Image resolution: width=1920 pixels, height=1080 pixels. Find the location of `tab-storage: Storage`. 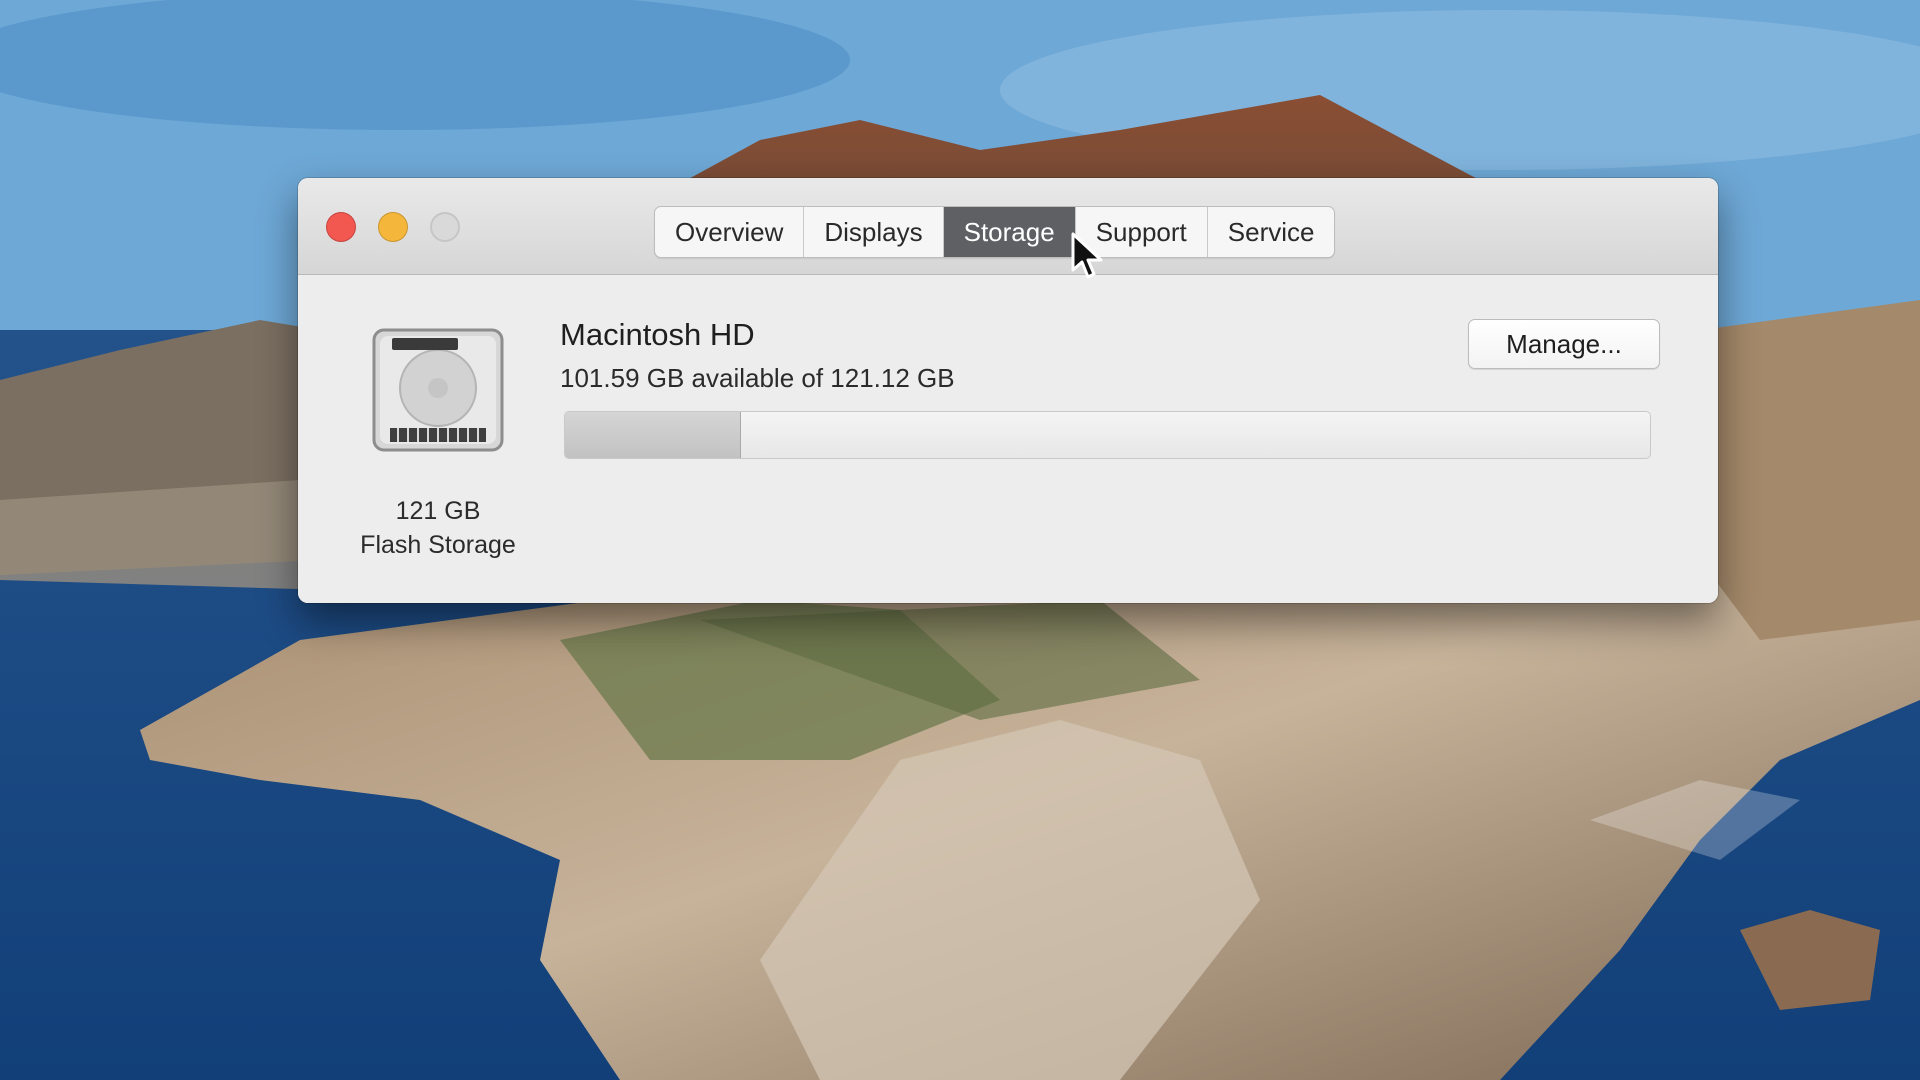

tab-storage: Storage is located at coordinates (1009, 232).